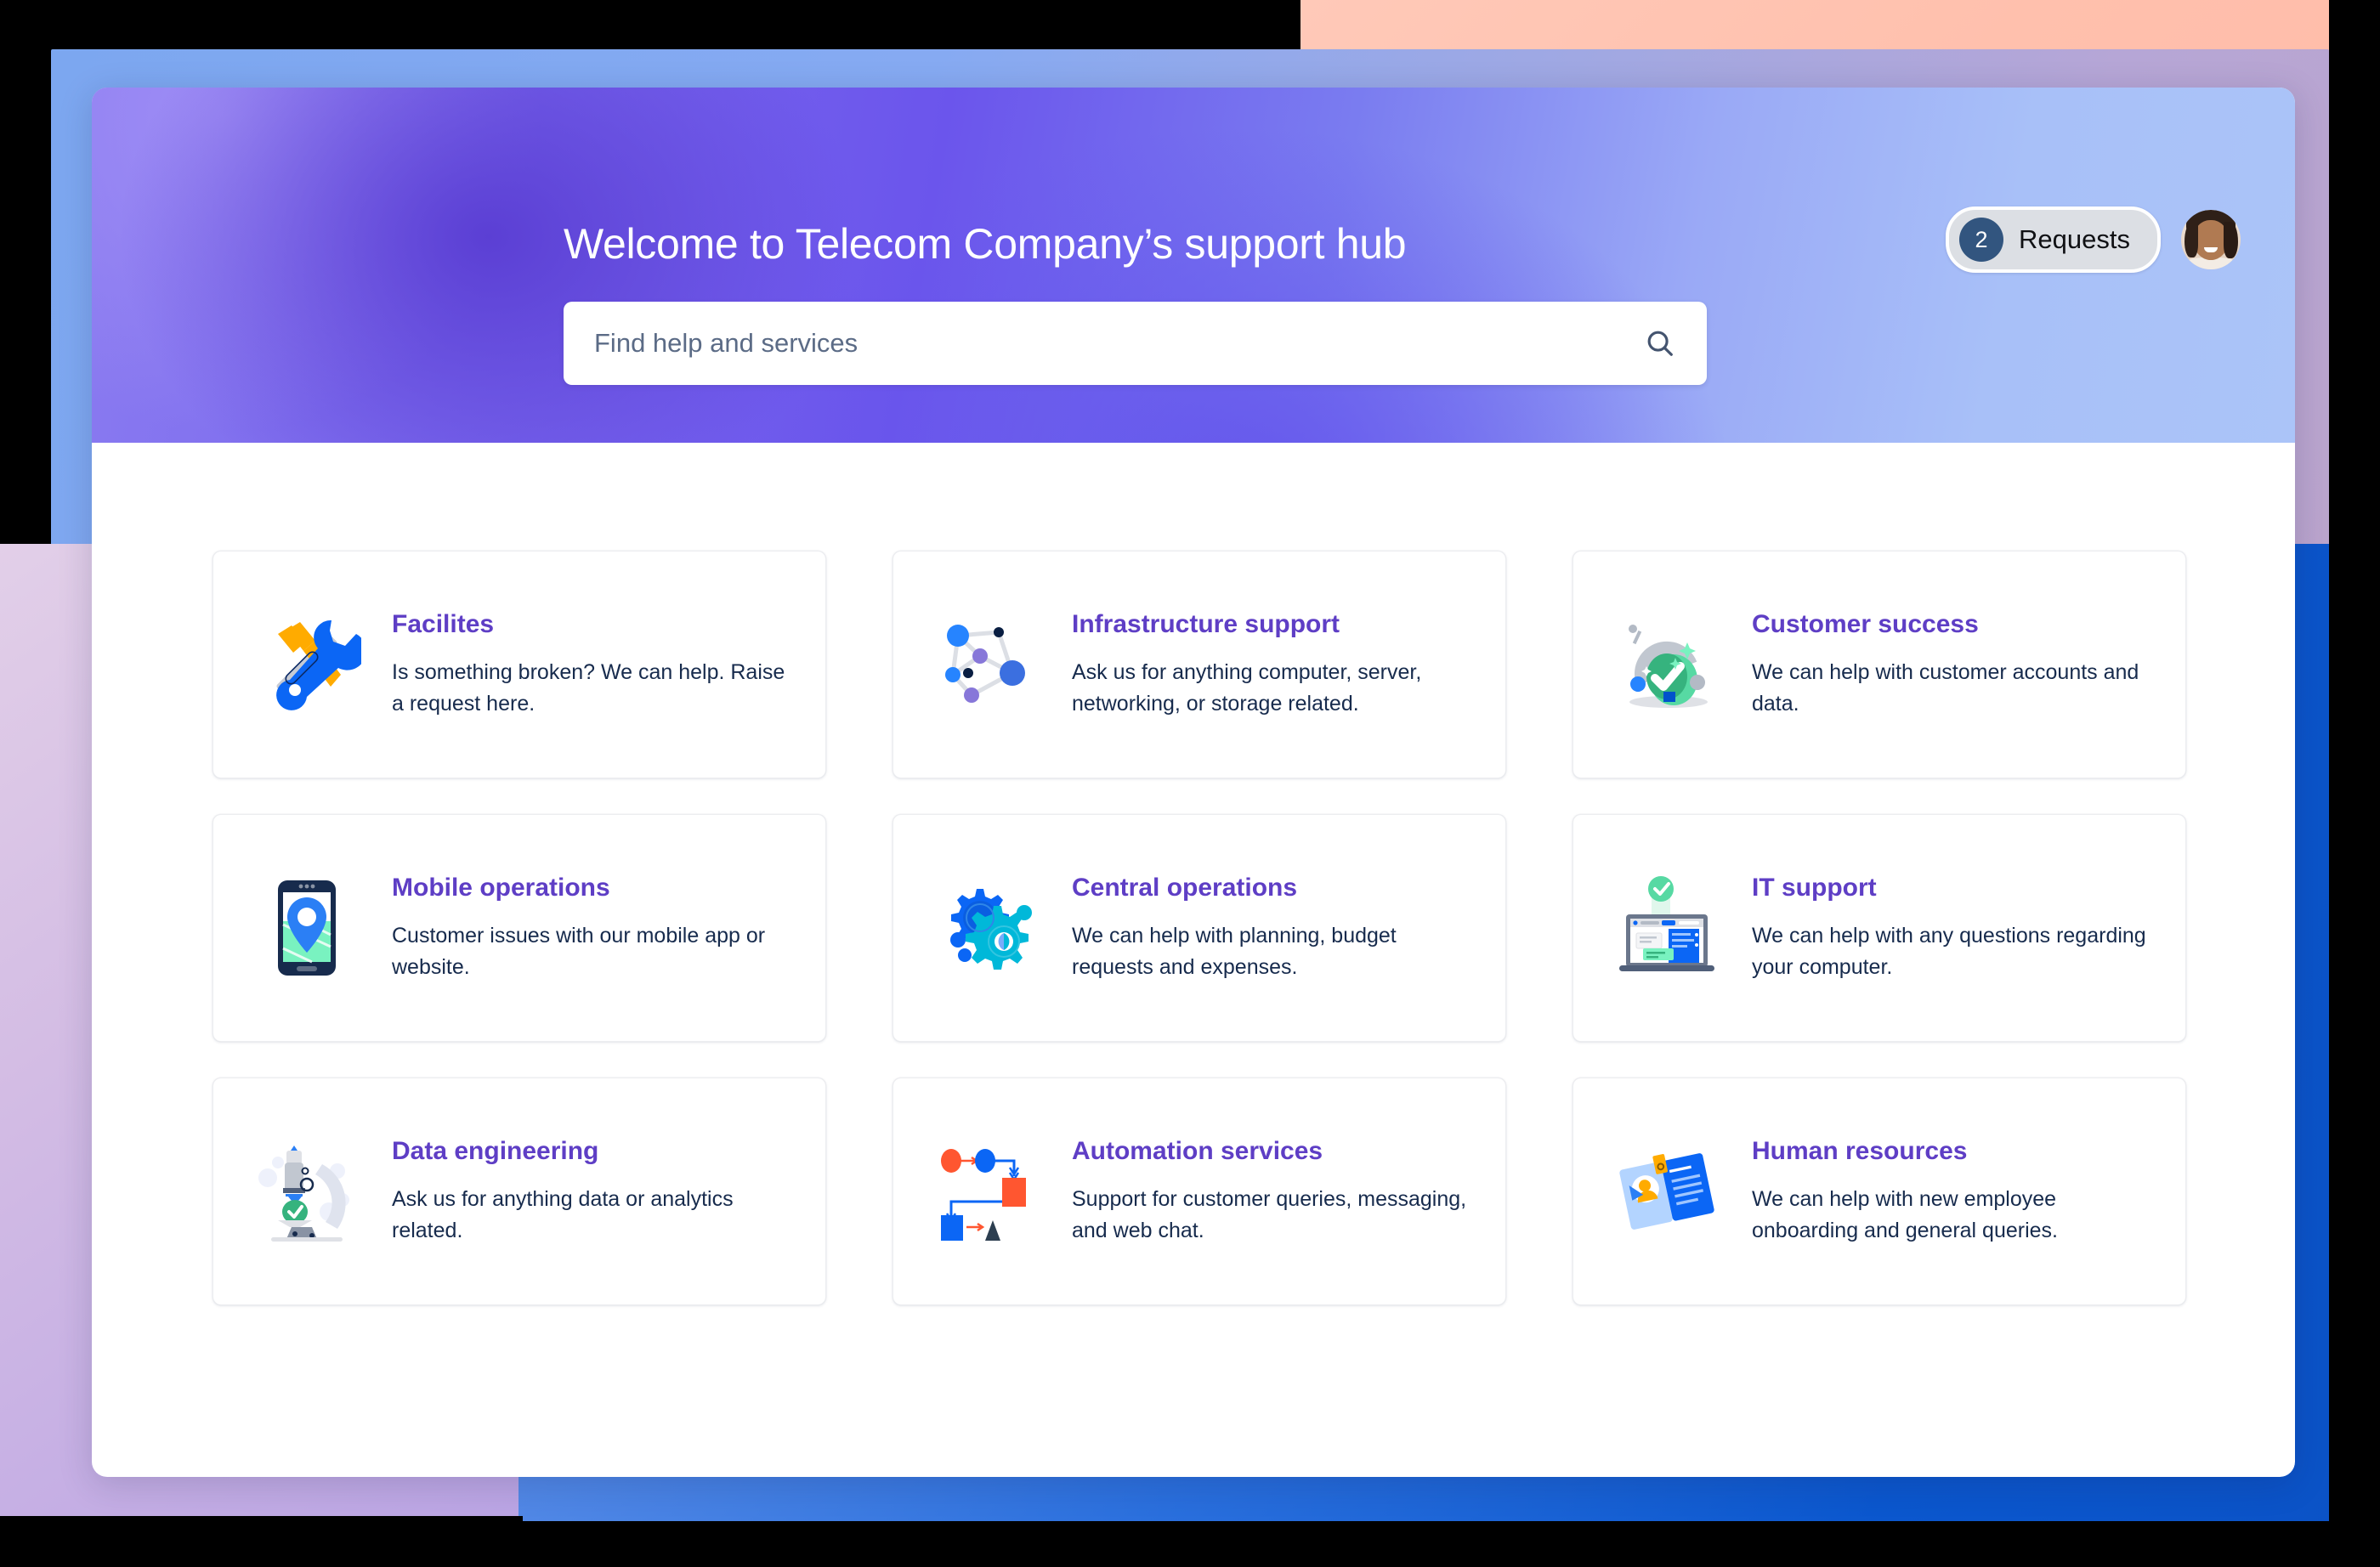 The height and width of the screenshot is (1567, 2380). I want to click on requests-label: Requests, so click(2074, 239).